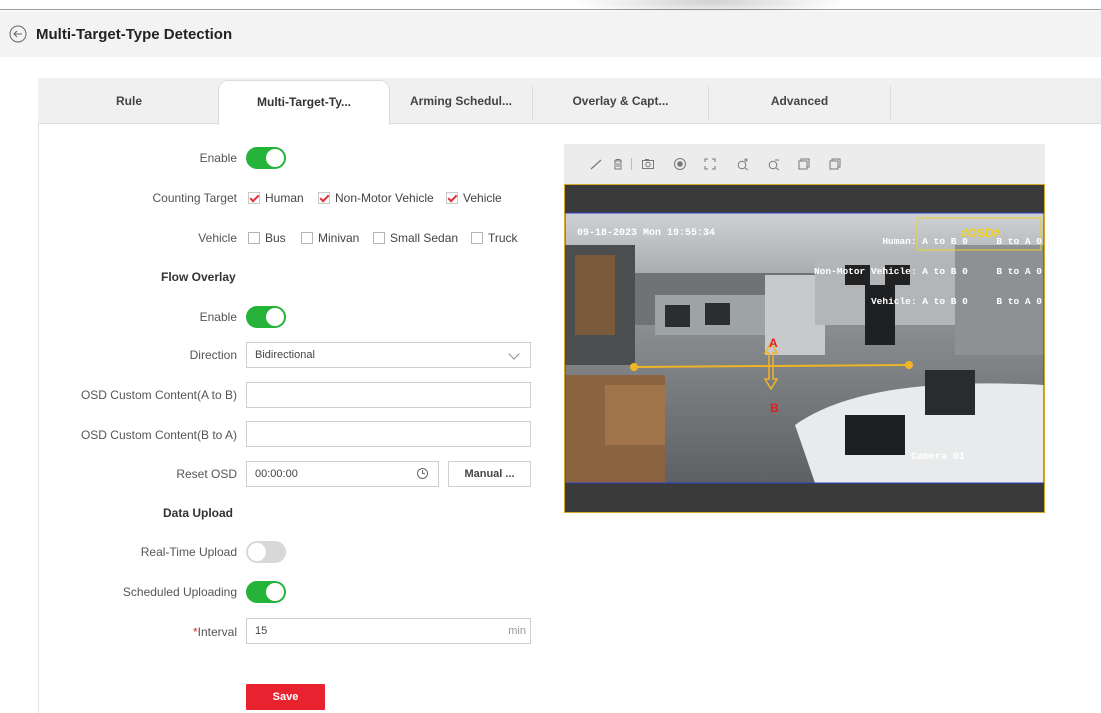 Image resolution: width=1101 pixels, height=713 pixels. Describe the element at coordinates (158, 395) in the screenshot. I see `osd-a-to-b-label: OSD Custom Content(A to B)` at that location.